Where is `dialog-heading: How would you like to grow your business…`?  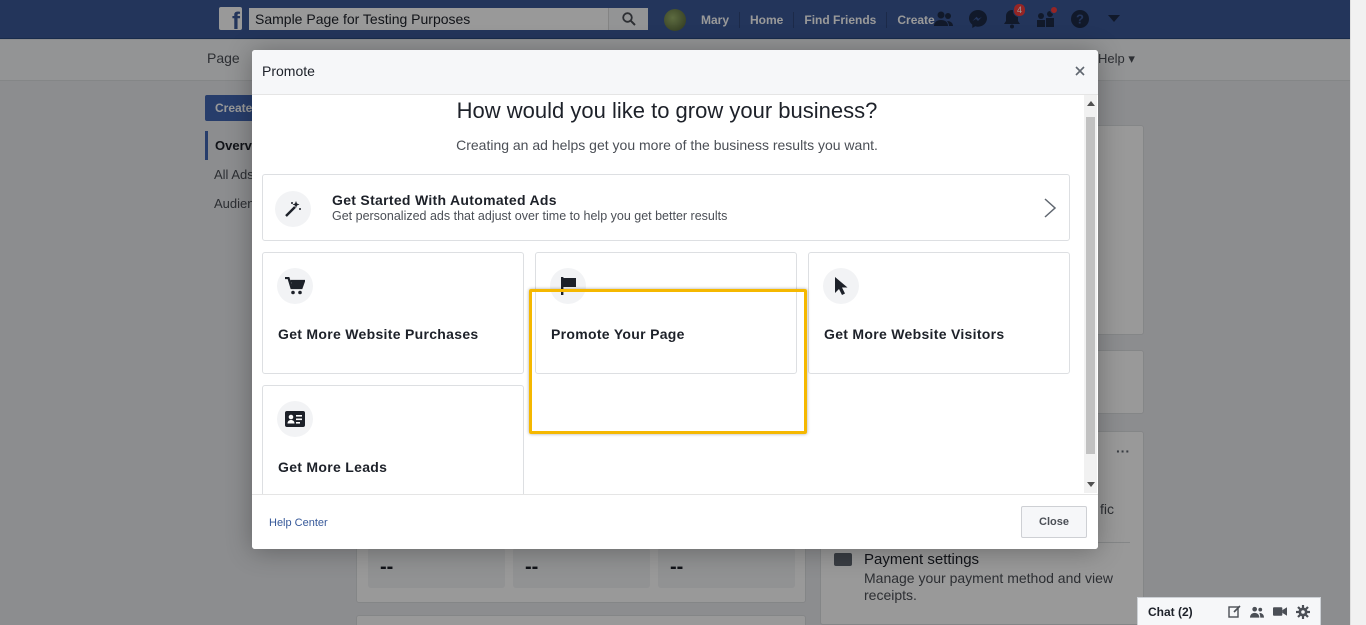
dialog-heading: How would you like to grow your business… is located at coordinates (667, 110).